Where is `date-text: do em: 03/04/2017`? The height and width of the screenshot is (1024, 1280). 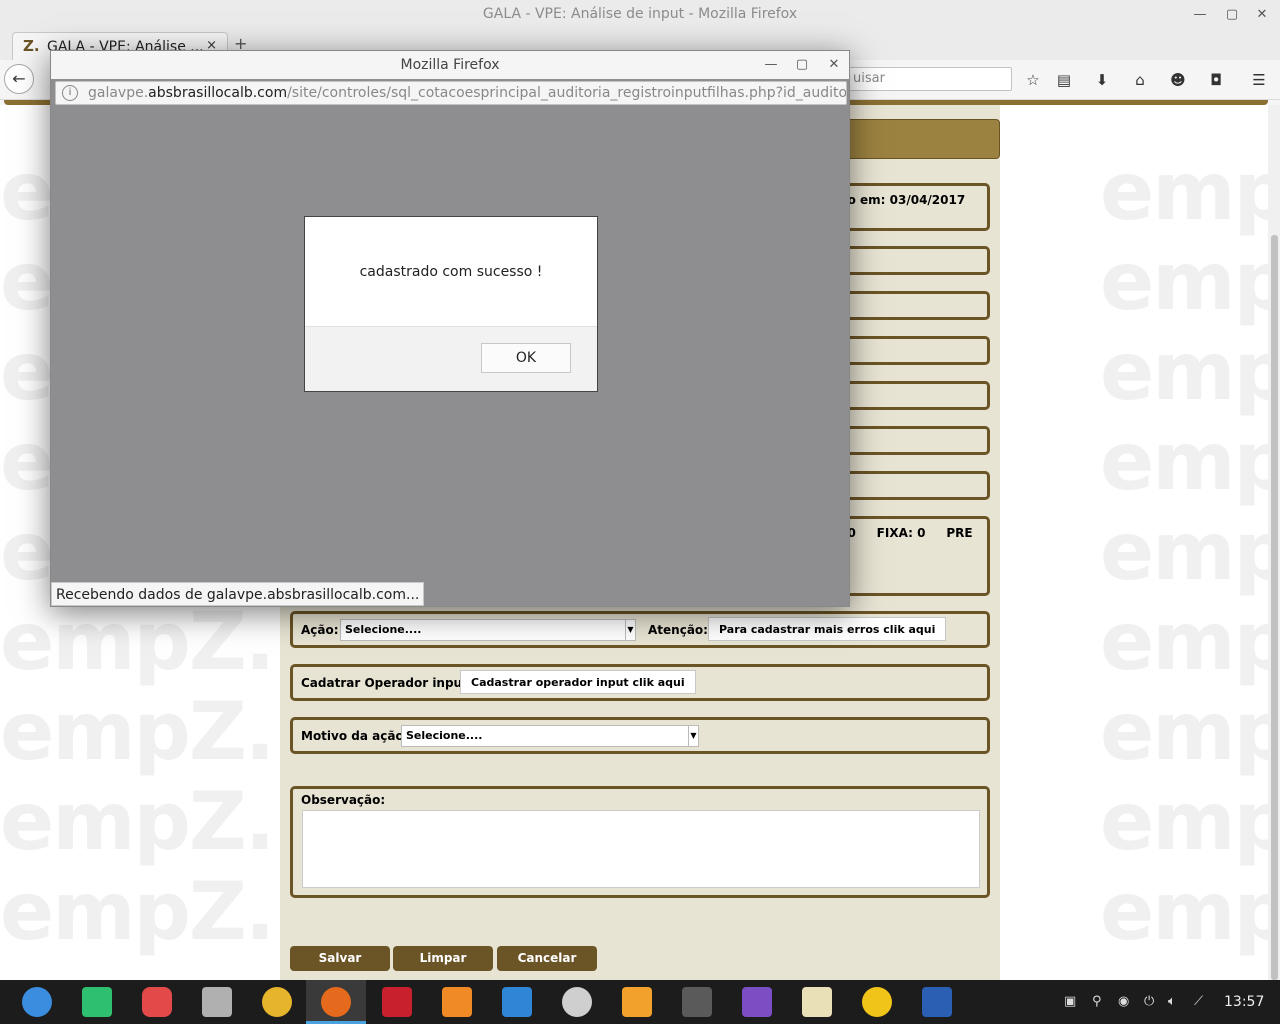 date-text: do em: 03/04/2017 is located at coordinates (902, 200).